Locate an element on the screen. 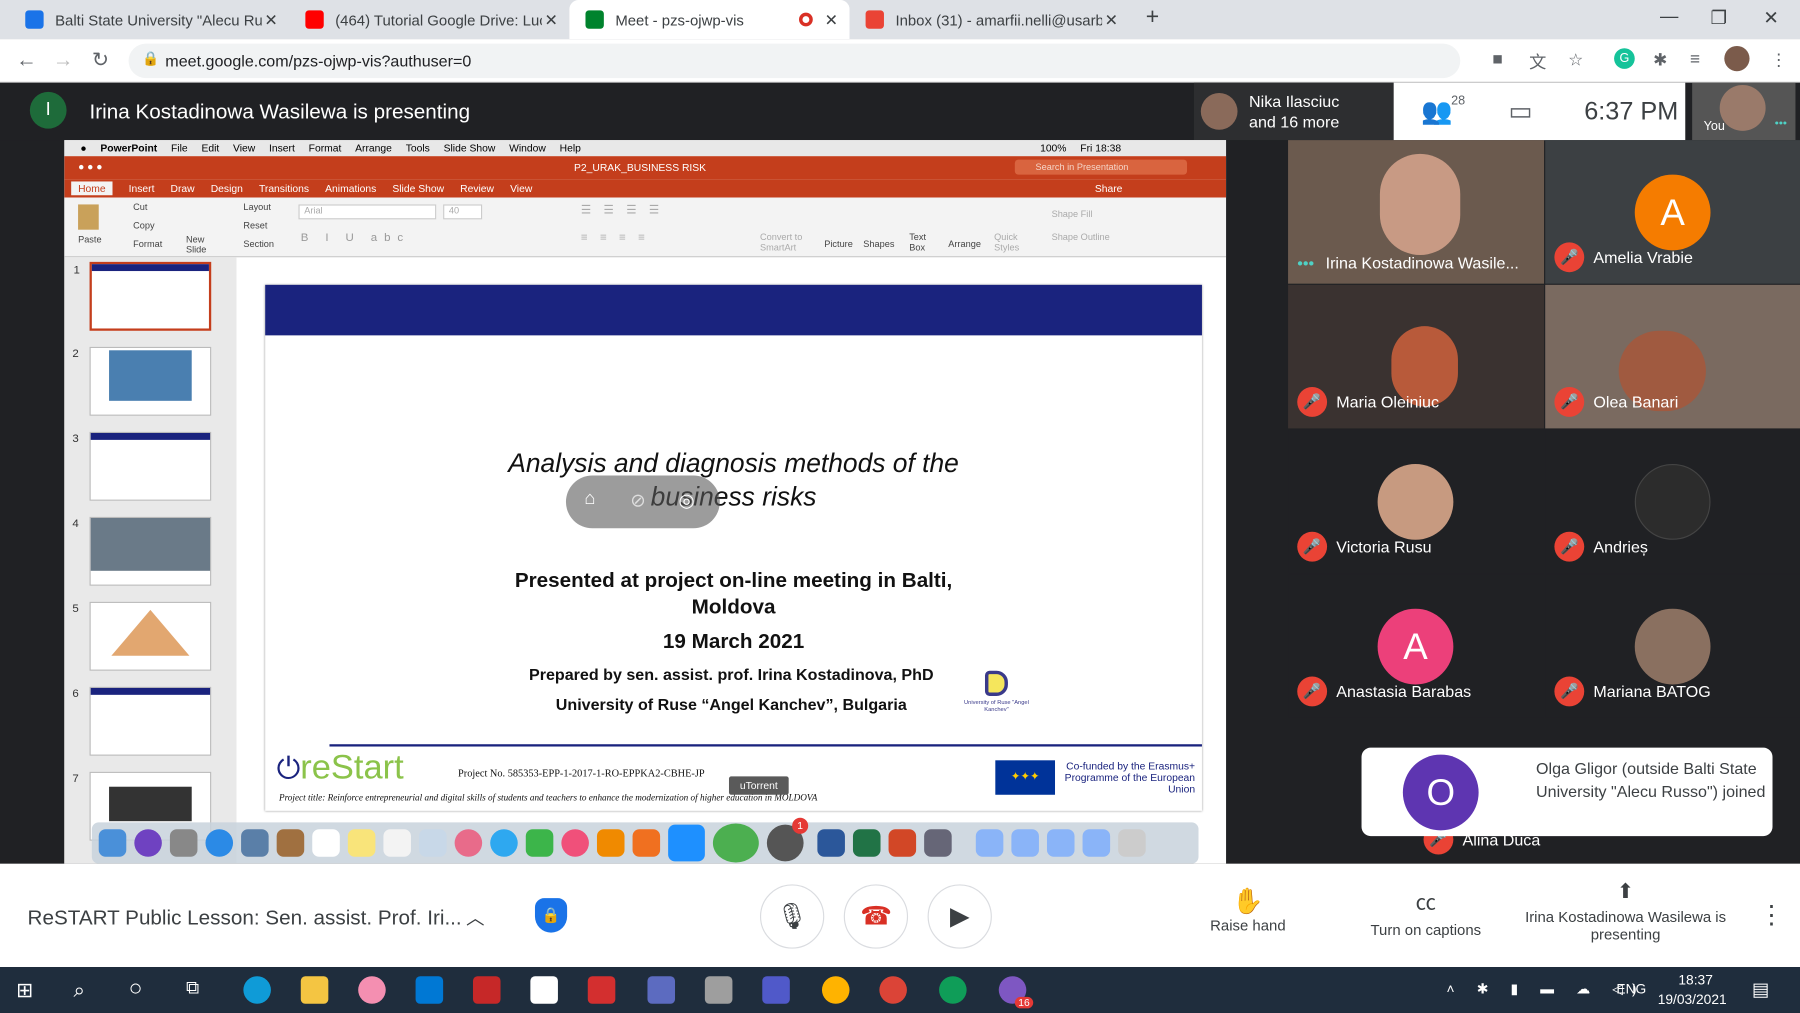  powerpoint-icon is located at coordinates (902, 843).